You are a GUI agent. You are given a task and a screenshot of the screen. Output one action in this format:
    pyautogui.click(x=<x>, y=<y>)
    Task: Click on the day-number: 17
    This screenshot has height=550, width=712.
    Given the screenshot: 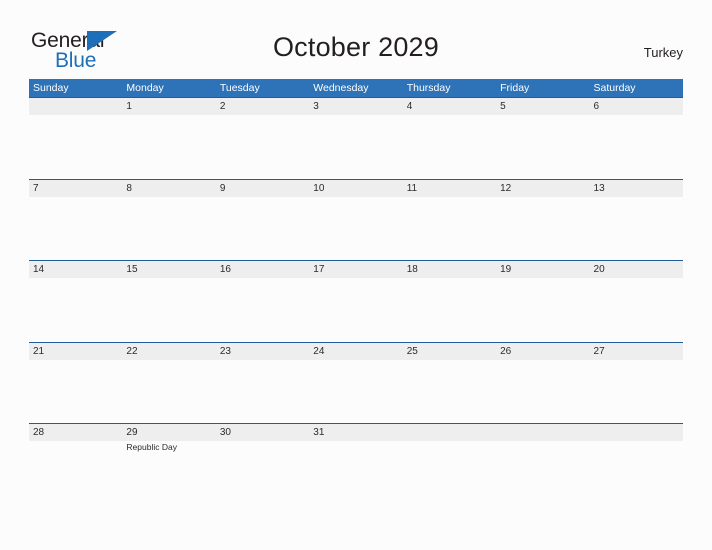 What is the action you would take?
    pyautogui.click(x=355, y=269)
    